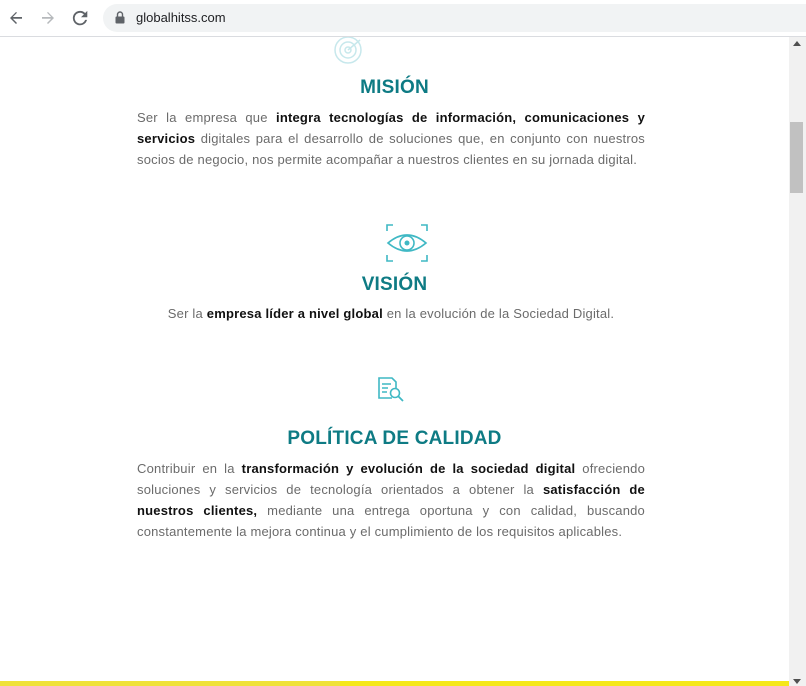 The width and height of the screenshot is (806, 686). What do you see at coordinates (797, 361) in the screenshot?
I see `vertical-scrollbar` at bounding box center [797, 361].